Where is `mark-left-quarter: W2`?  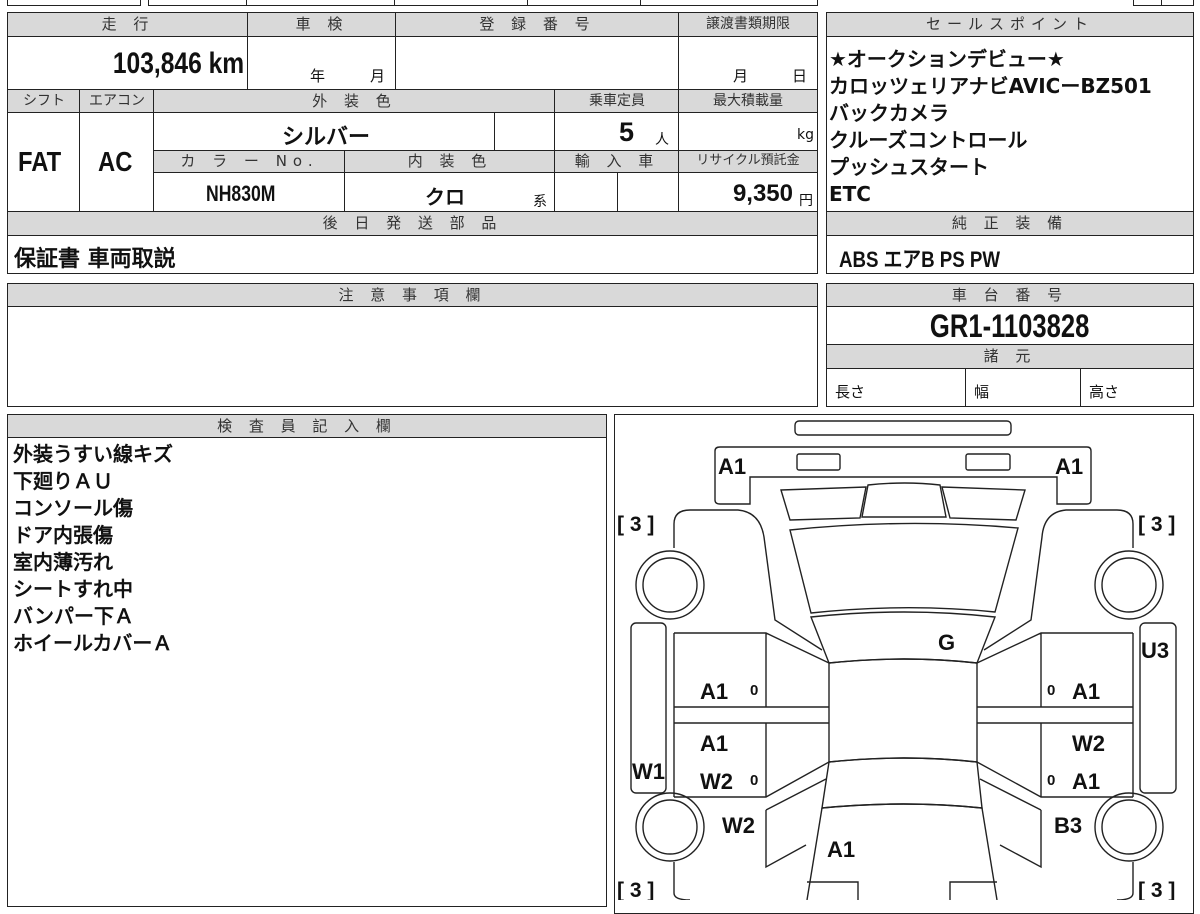 mark-left-quarter: W2 is located at coordinates (738, 825).